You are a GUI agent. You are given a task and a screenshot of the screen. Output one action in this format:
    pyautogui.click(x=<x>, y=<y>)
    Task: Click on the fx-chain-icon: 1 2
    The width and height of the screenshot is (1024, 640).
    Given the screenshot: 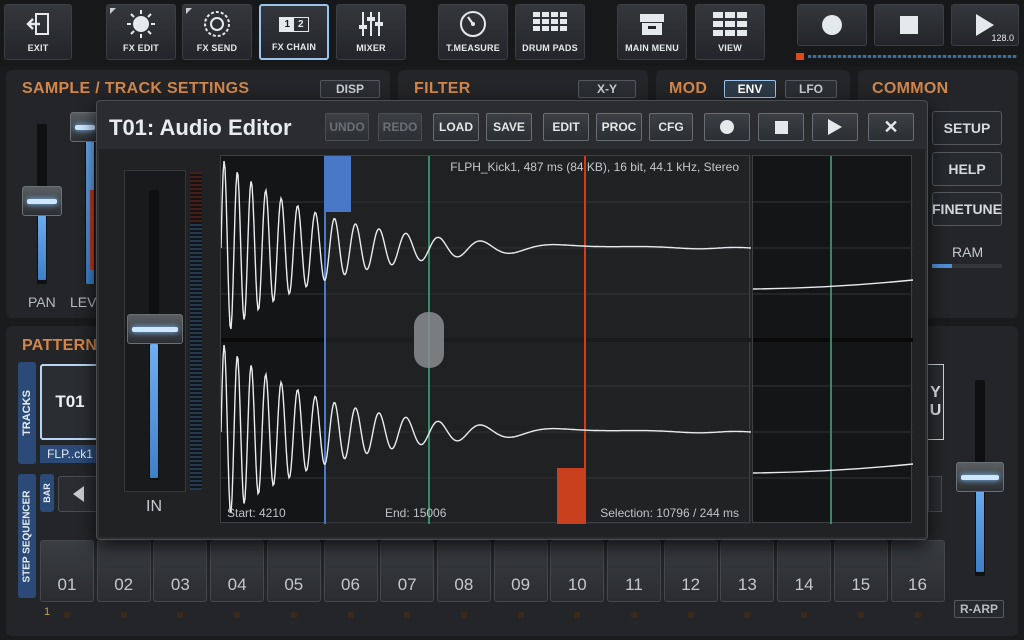 What is the action you would take?
    pyautogui.click(x=294, y=24)
    